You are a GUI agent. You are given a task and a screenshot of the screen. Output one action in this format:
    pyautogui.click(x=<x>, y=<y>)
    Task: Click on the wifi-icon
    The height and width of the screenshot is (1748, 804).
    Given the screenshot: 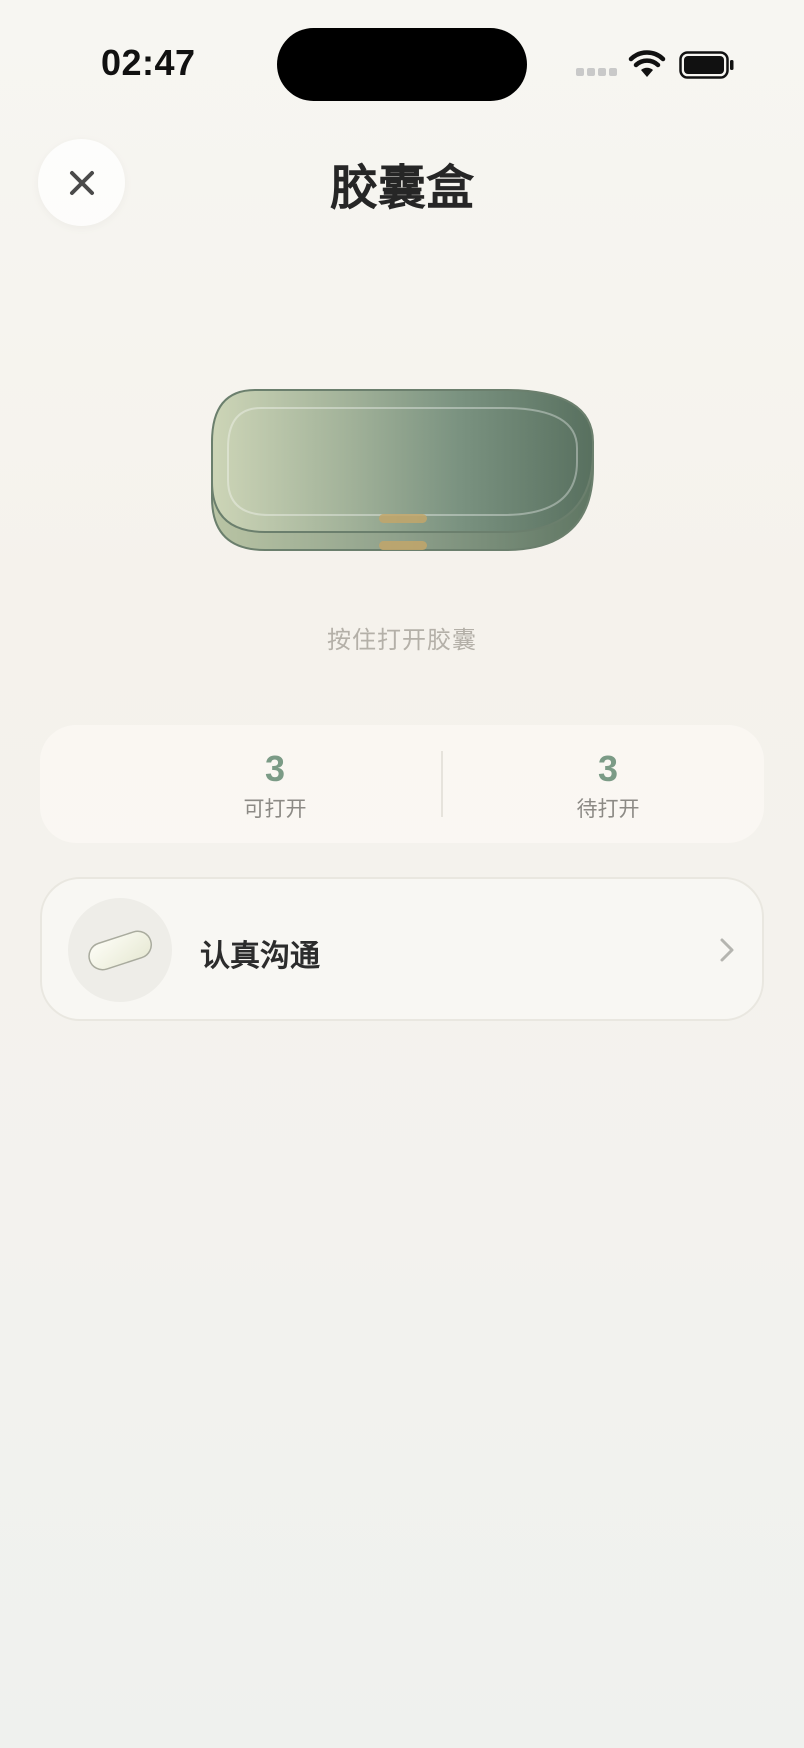 What is the action you would take?
    pyautogui.click(x=647, y=63)
    